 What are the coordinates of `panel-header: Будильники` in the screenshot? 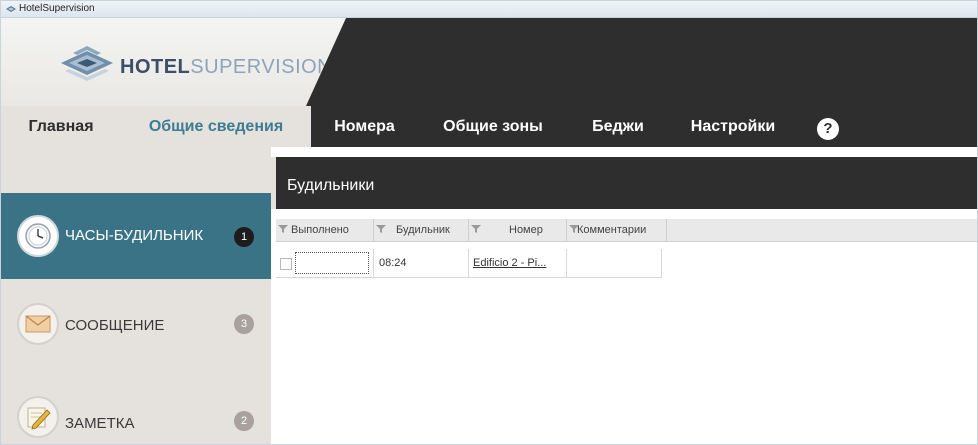 It's located at (624, 183).